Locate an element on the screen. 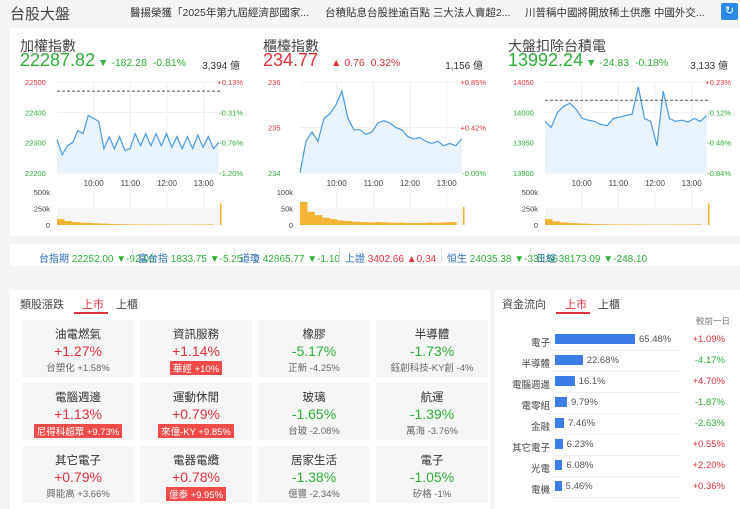 The image size is (740, 509). fund-flow-row: 半導體 22.68% -4.17% is located at coordinates (615, 362).